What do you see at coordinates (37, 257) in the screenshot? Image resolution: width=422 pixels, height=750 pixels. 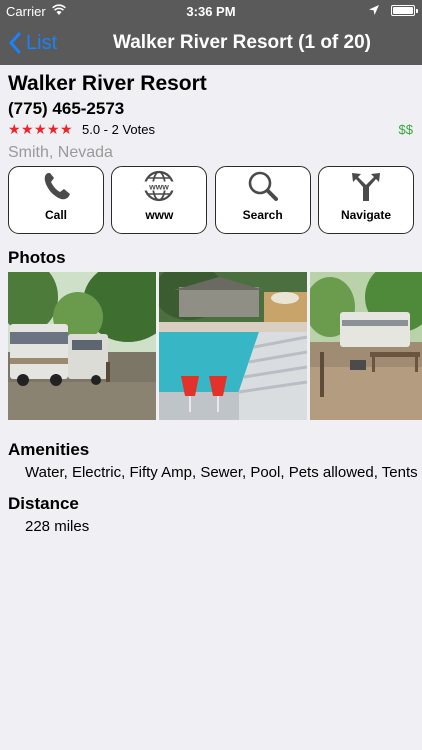 I see `photos-heading: Photos` at bounding box center [37, 257].